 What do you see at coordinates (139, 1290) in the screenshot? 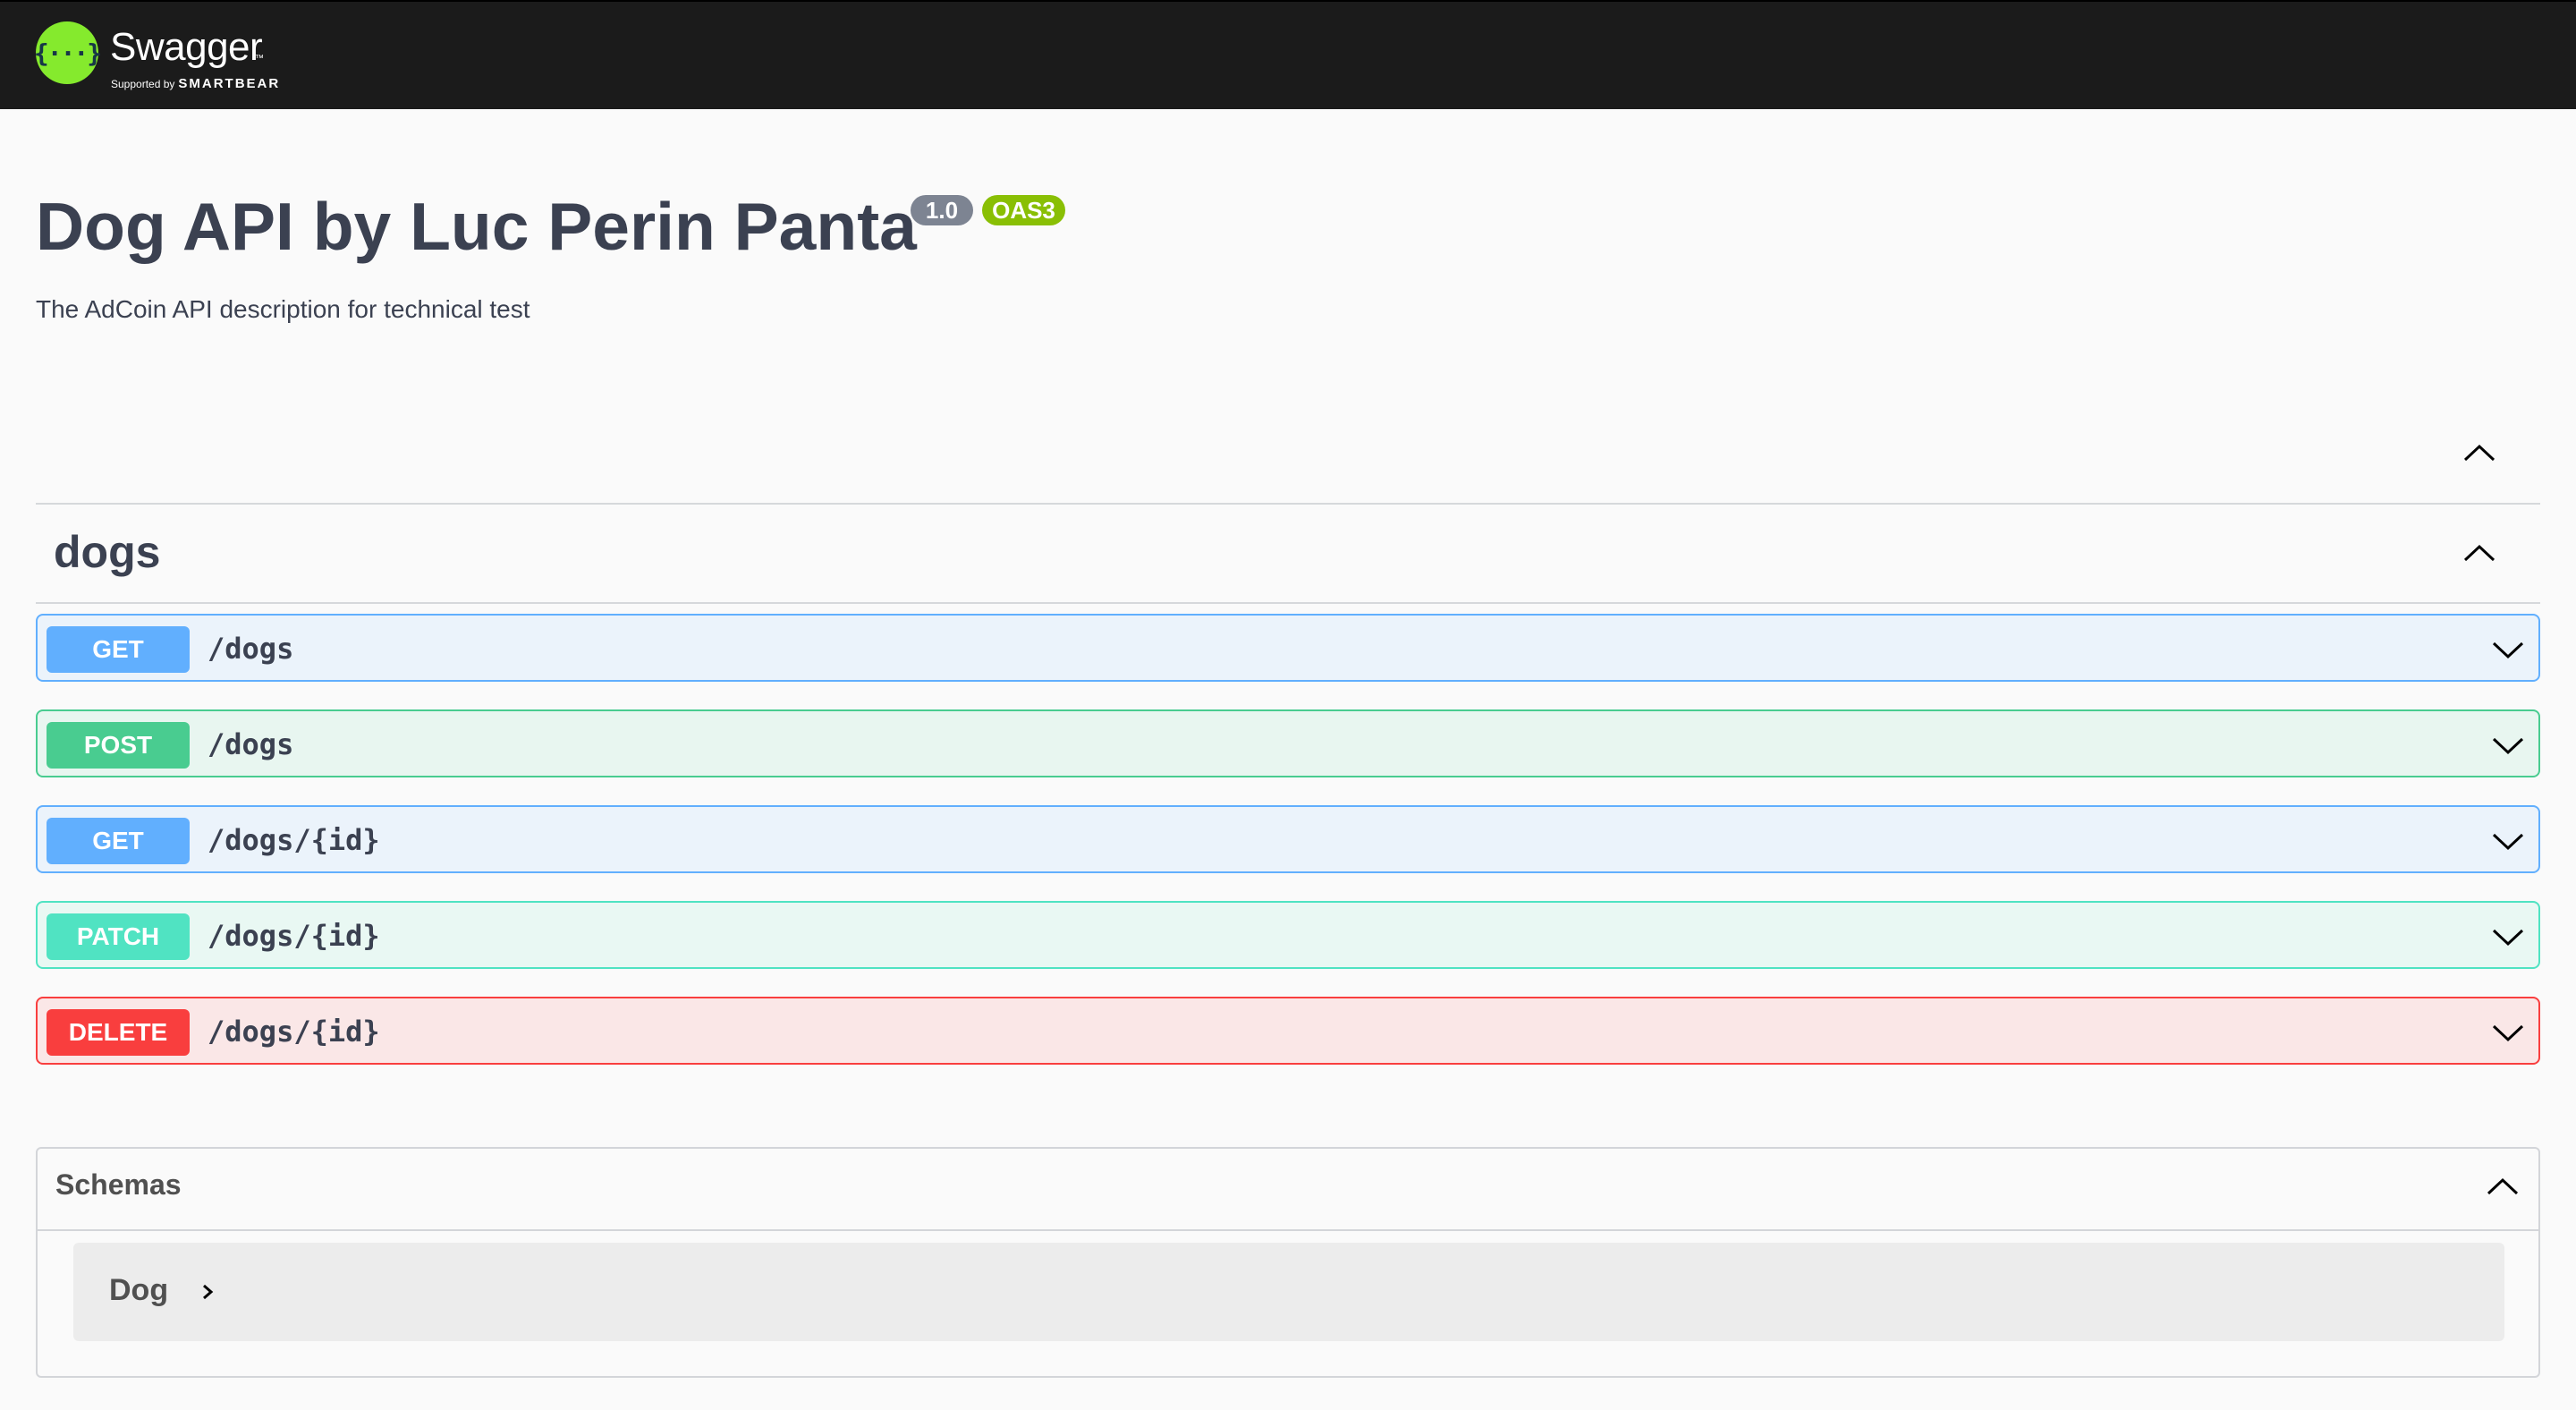
I see `model-name: Dog` at bounding box center [139, 1290].